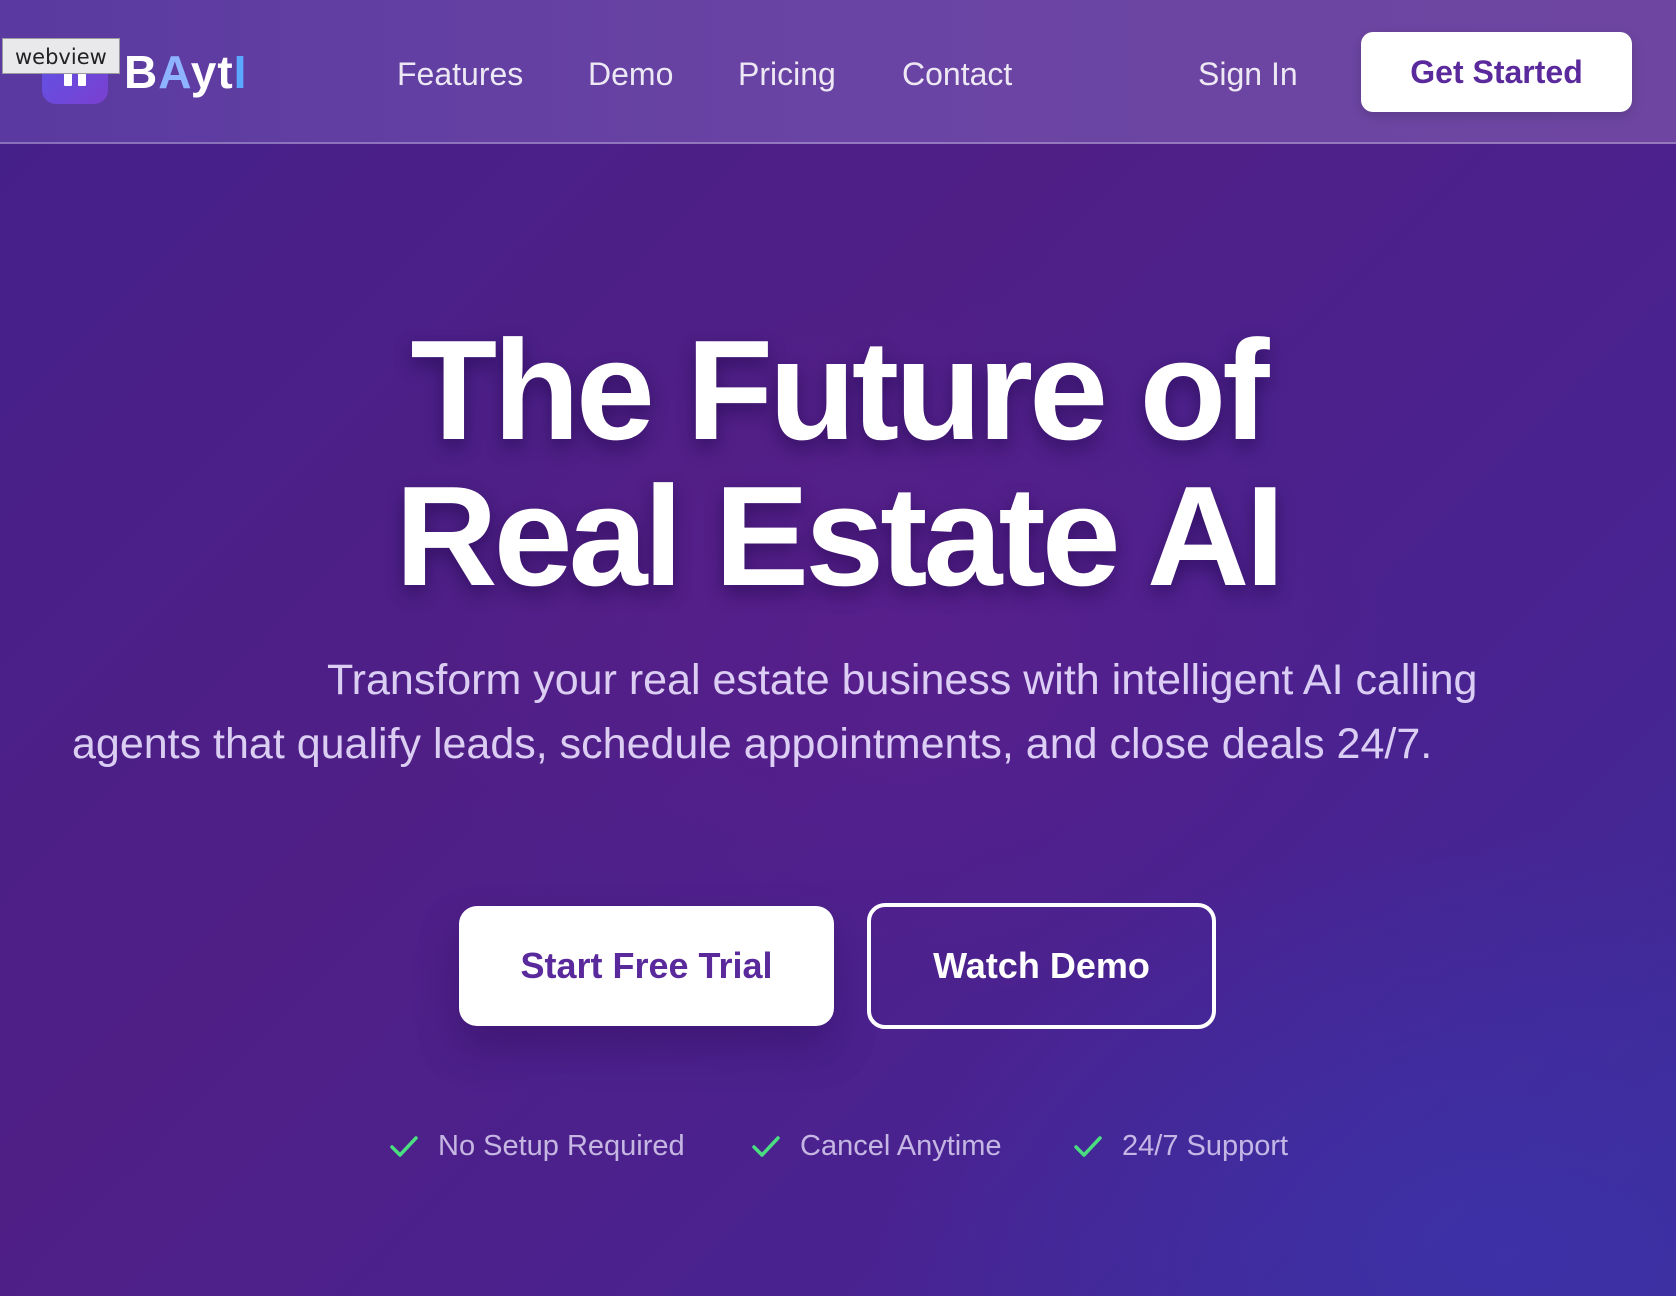  What do you see at coordinates (839, 390) in the screenshot?
I see `hero-title-line-1: The Future of` at bounding box center [839, 390].